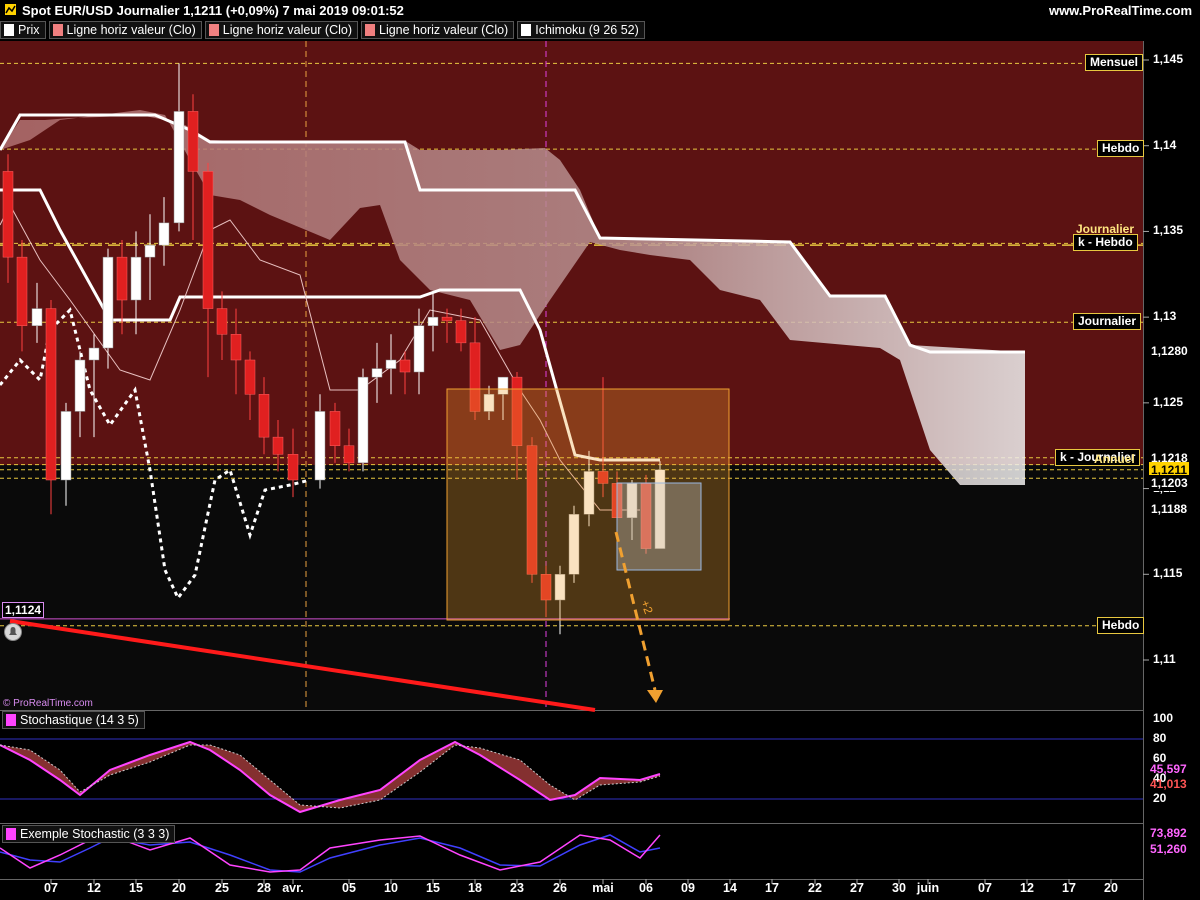  What do you see at coordinates (222, 888) in the screenshot?
I see `date-tick-label: 25` at bounding box center [222, 888].